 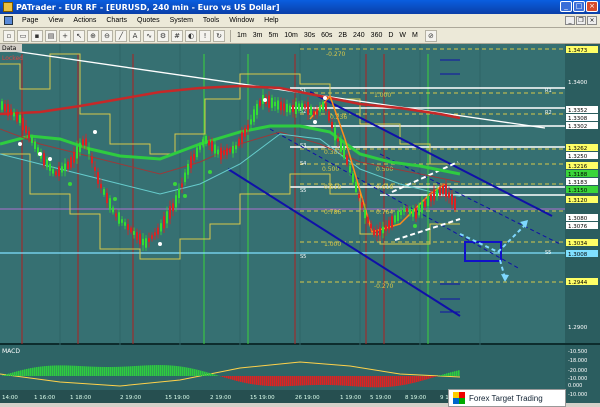 I want to click on indicator-icon: ∿, so click(x=149, y=36).